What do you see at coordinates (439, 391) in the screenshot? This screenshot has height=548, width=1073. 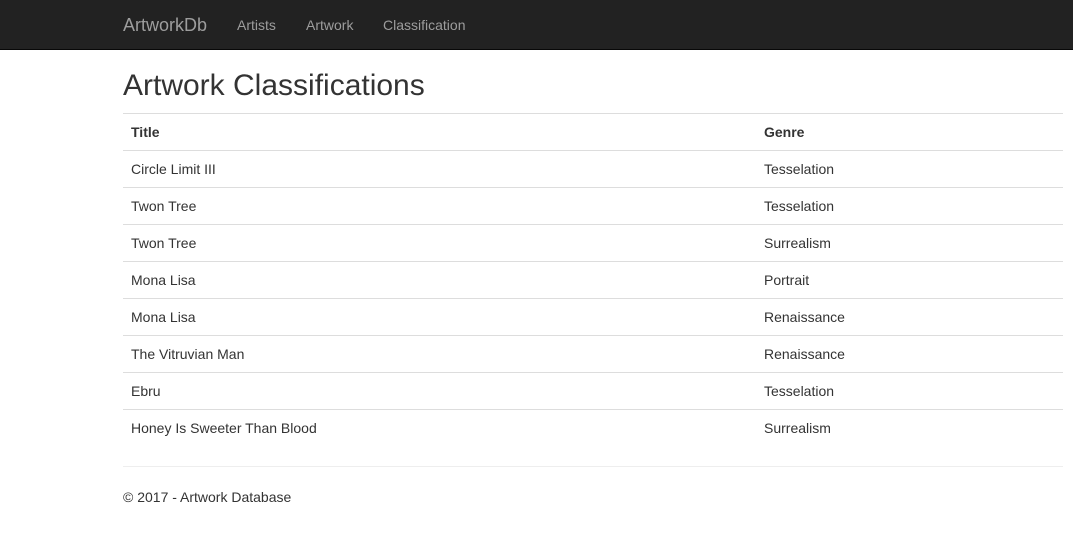 I see `cell-title: Ebru` at bounding box center [439, 391].